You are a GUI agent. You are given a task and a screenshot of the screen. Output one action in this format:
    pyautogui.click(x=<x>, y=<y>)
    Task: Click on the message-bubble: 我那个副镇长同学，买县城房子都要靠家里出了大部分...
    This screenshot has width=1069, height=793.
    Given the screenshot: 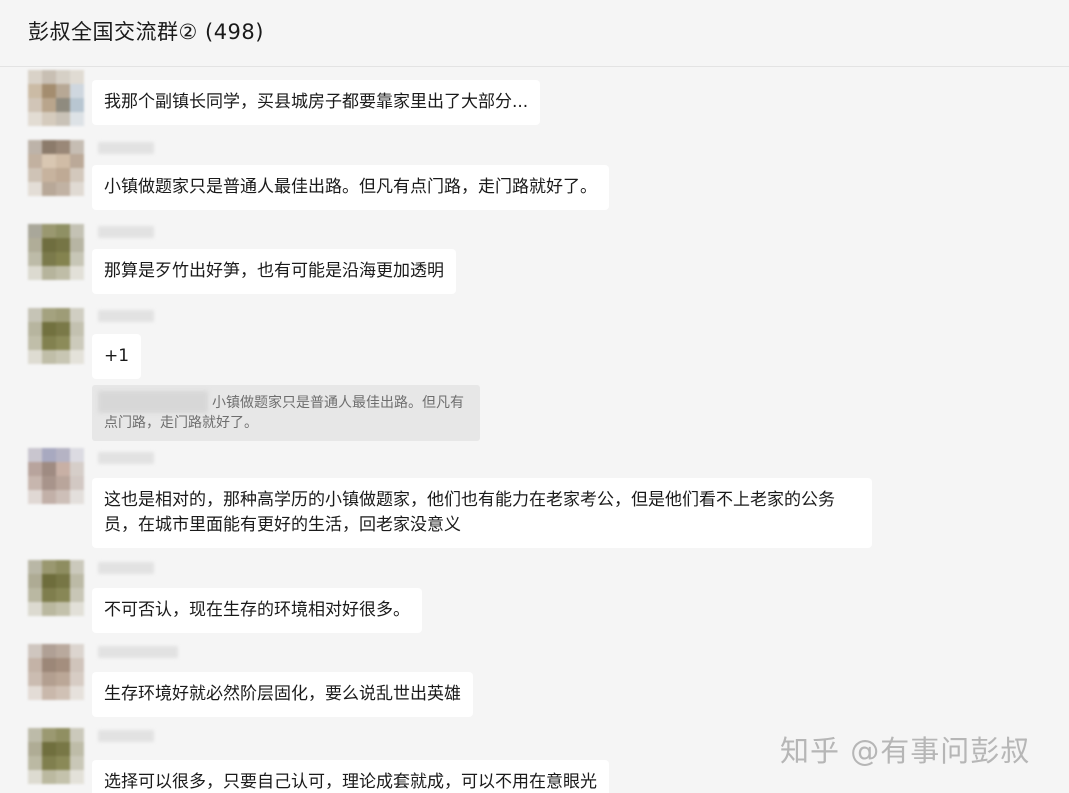 What is the action you would take?
    pyautogui.click(x=316, y=102)
    